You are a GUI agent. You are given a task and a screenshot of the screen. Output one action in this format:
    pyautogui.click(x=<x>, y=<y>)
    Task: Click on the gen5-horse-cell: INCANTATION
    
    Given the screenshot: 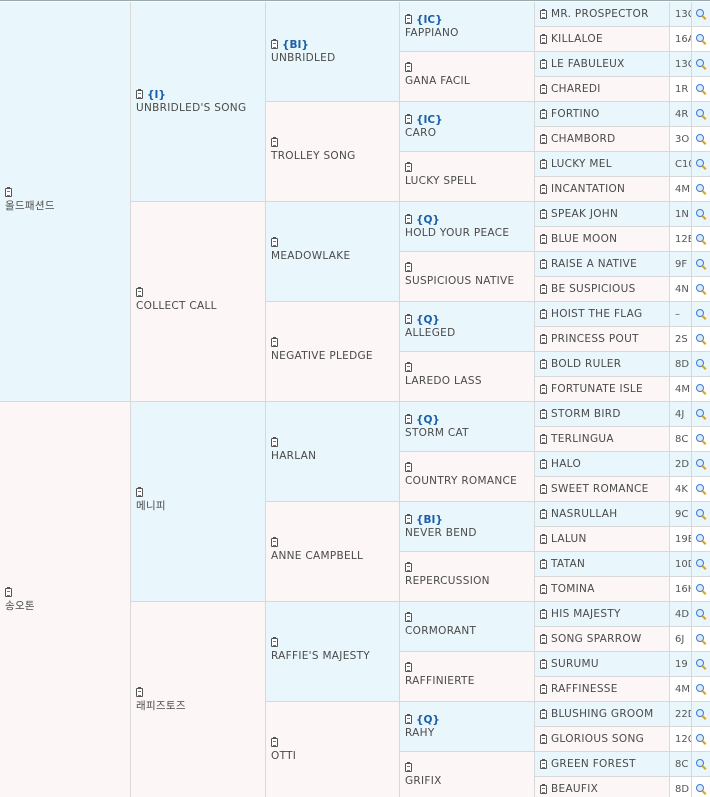 What is the action you would take?
    pyautogui.click(x=602, y=189)
    